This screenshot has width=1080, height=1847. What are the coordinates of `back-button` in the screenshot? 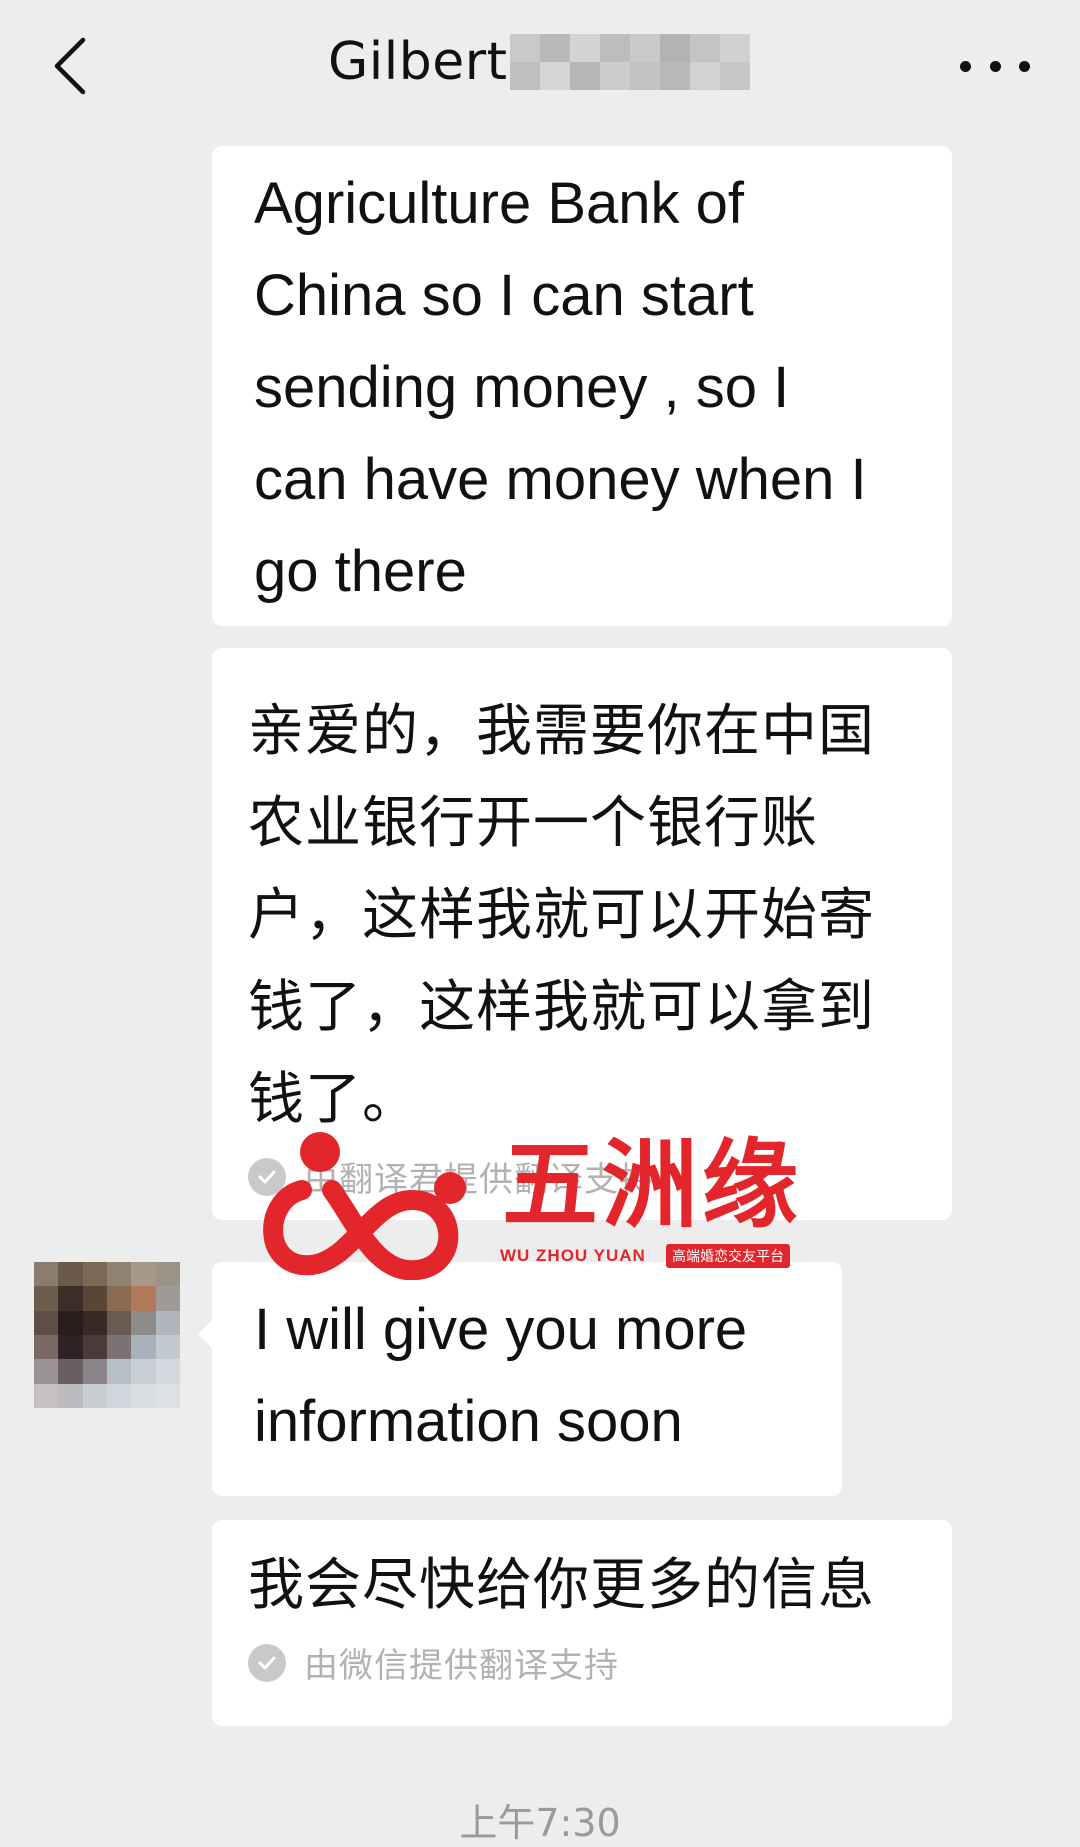 It's located at (70, 66).